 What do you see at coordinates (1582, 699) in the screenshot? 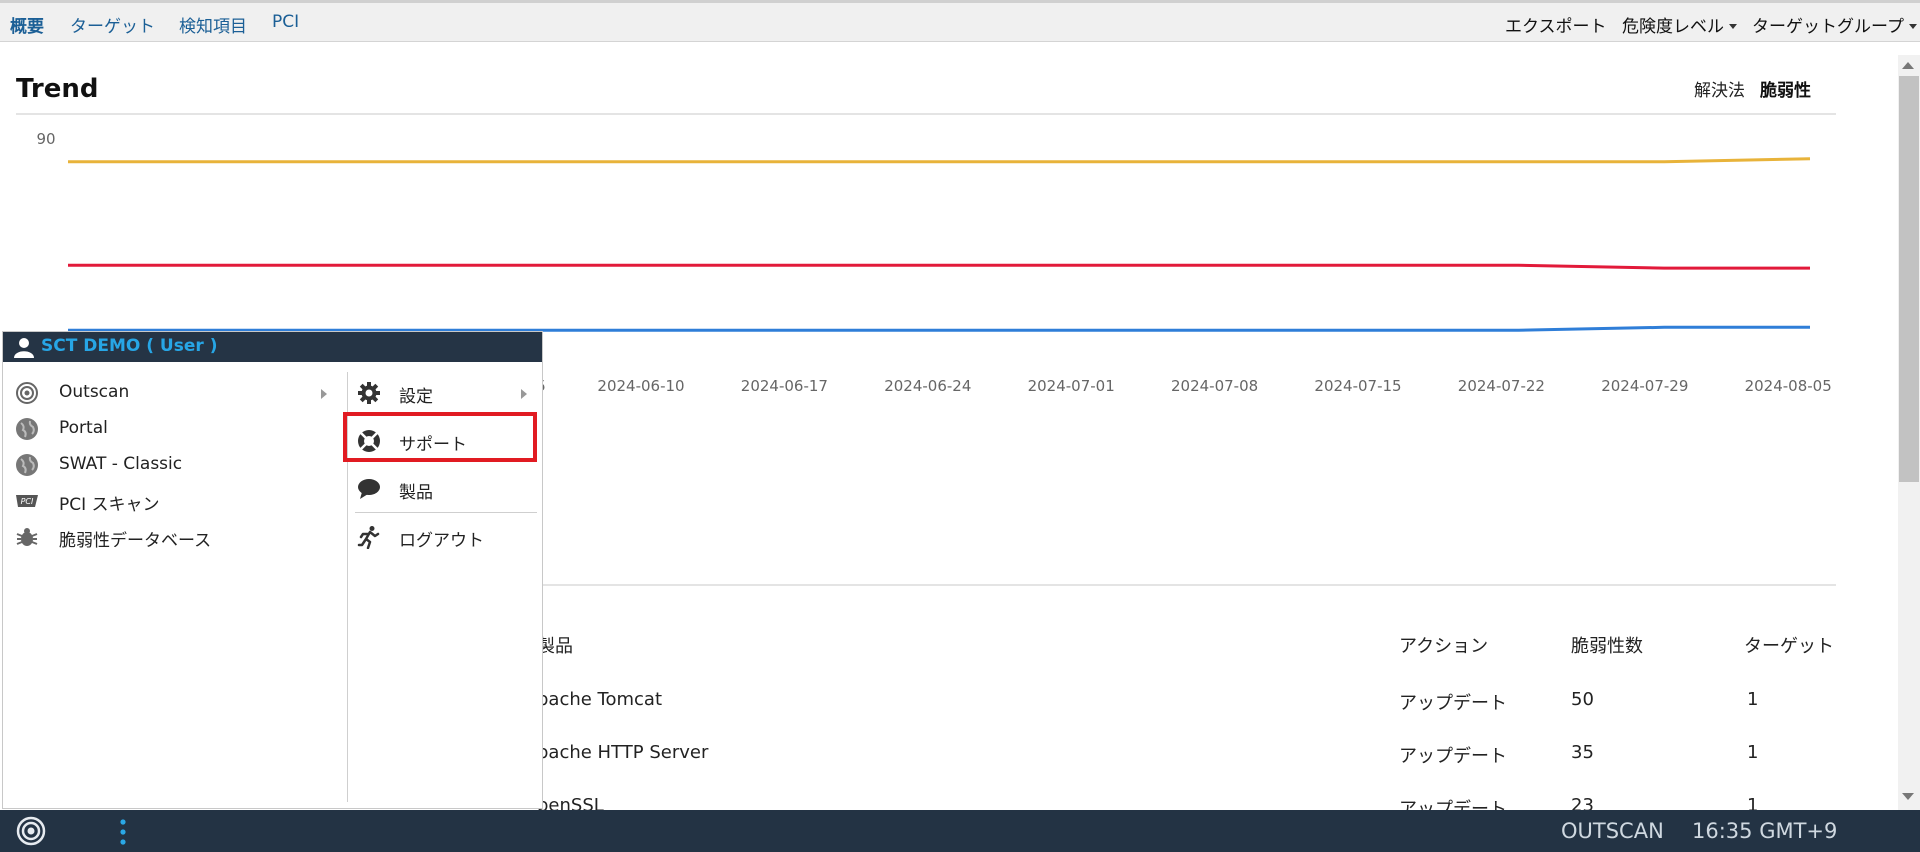
I see `cell-vuln-count: 50` at bounding box center [1582, 699].